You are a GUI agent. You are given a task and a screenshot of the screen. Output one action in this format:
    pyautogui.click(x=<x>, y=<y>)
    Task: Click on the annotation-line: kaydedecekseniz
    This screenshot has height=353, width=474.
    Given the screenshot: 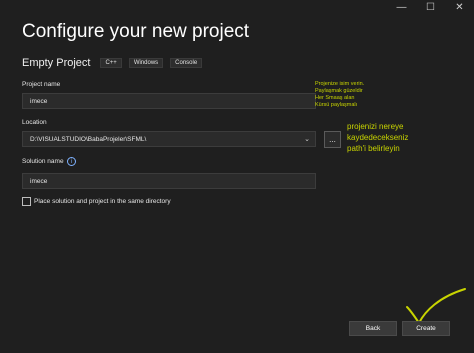 What is the action you would take?
    pyautogui.click(x=378, y=137)
    